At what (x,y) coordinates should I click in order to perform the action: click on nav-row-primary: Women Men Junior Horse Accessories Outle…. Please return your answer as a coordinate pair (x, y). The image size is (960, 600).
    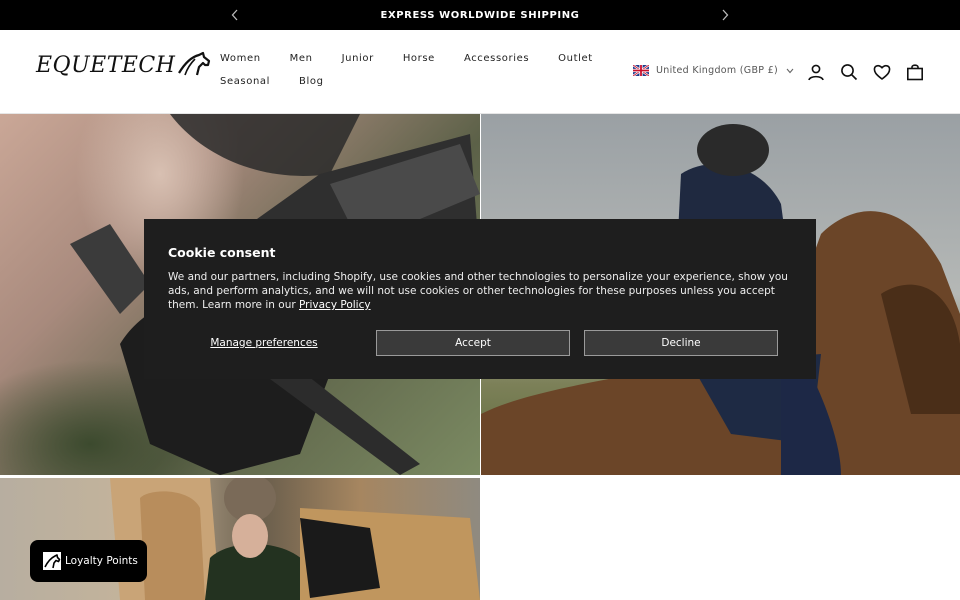
    Looking at the image, I should click on (420, 60).